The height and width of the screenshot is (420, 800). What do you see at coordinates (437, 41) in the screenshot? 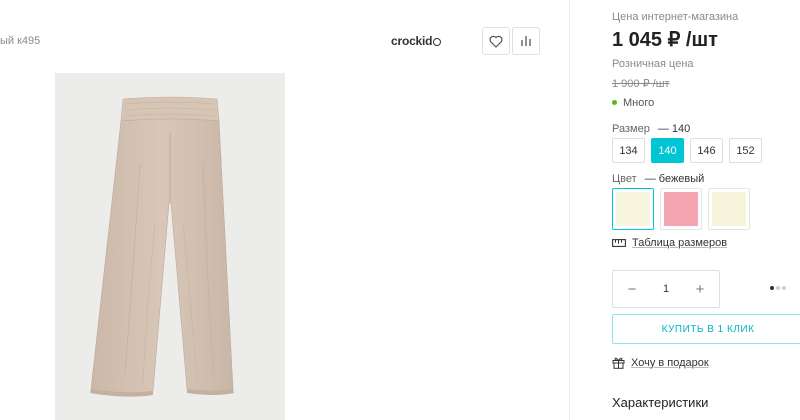
I see `brand-mark-icon` at bounding box center [437, 41].